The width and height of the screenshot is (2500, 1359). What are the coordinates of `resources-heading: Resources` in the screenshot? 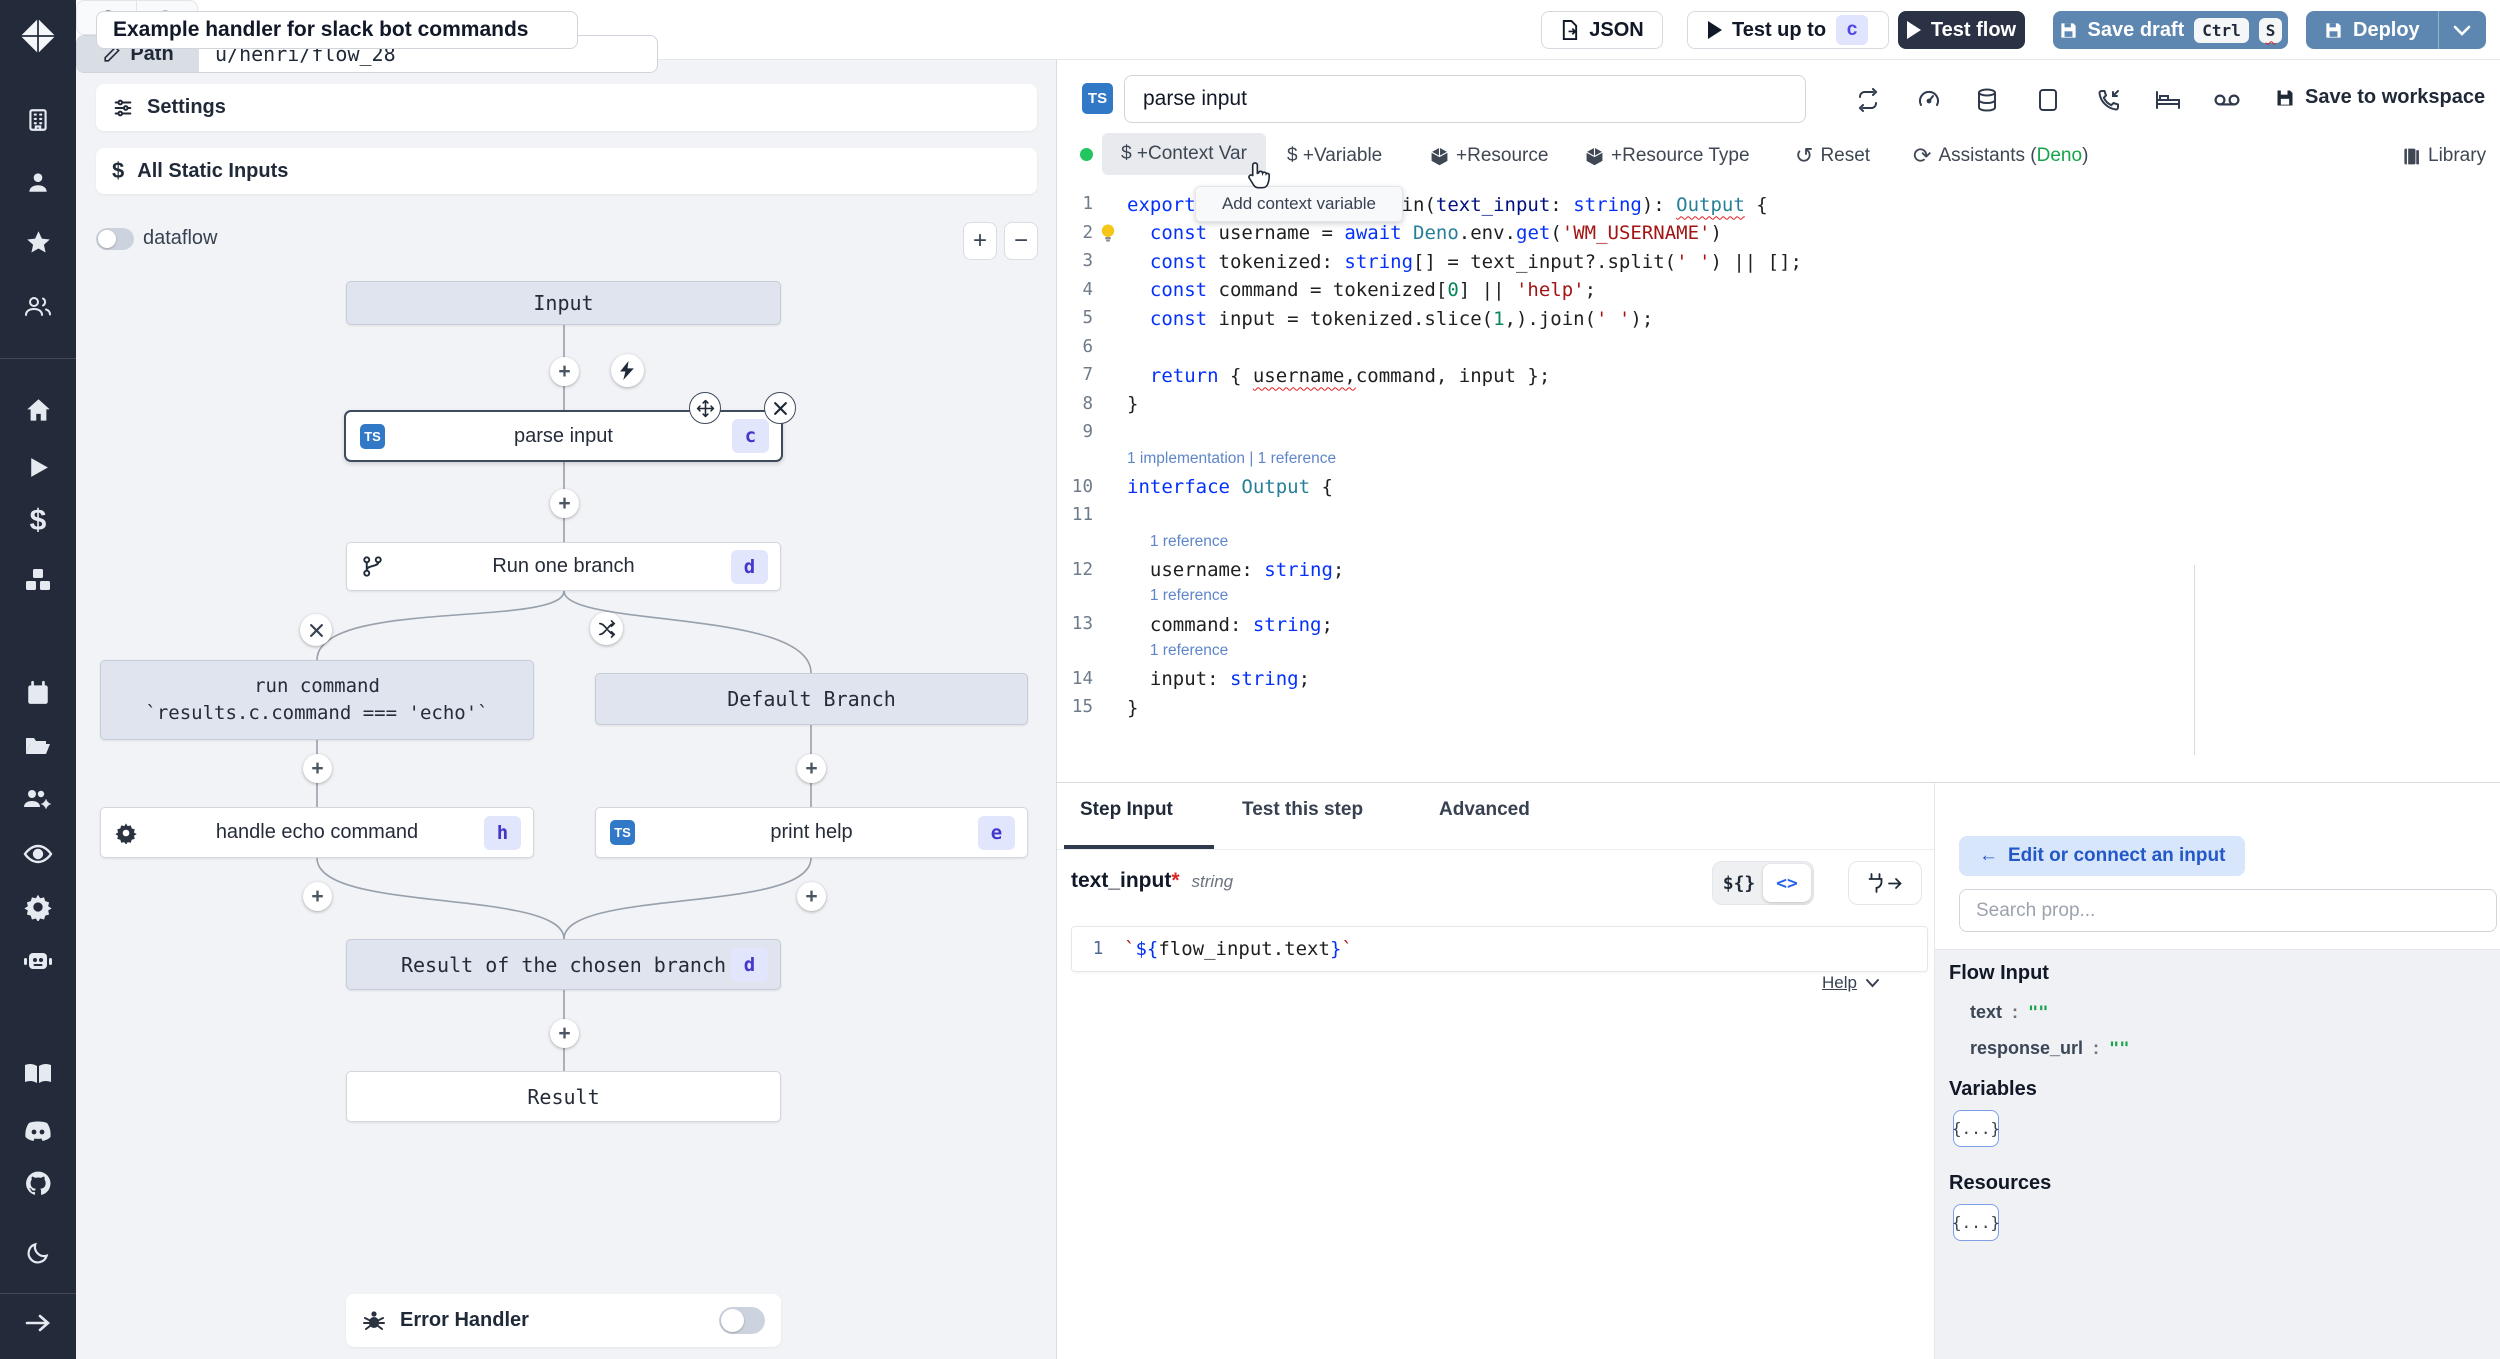 It's located at (2000, 1183).